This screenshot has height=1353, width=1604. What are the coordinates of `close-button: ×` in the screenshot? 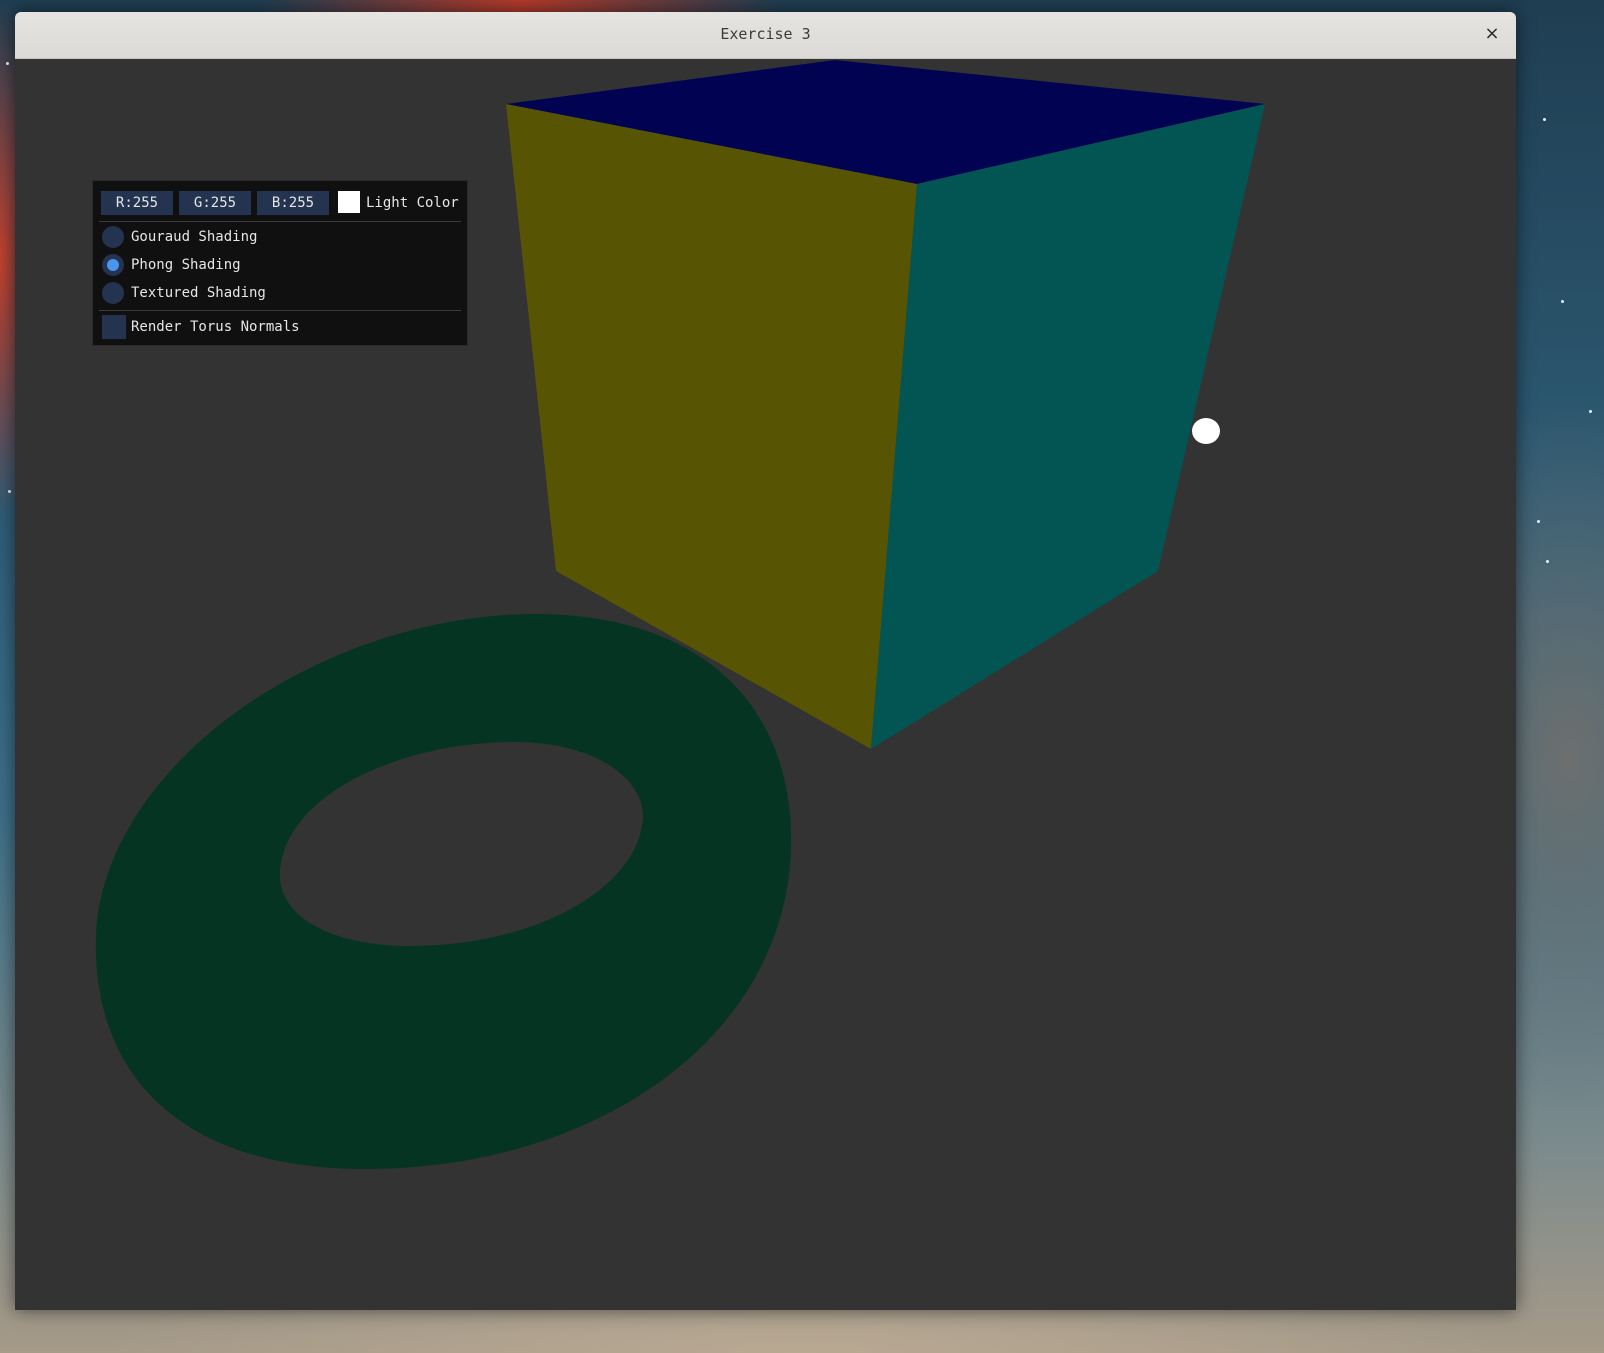 It's located at (1492, 34).